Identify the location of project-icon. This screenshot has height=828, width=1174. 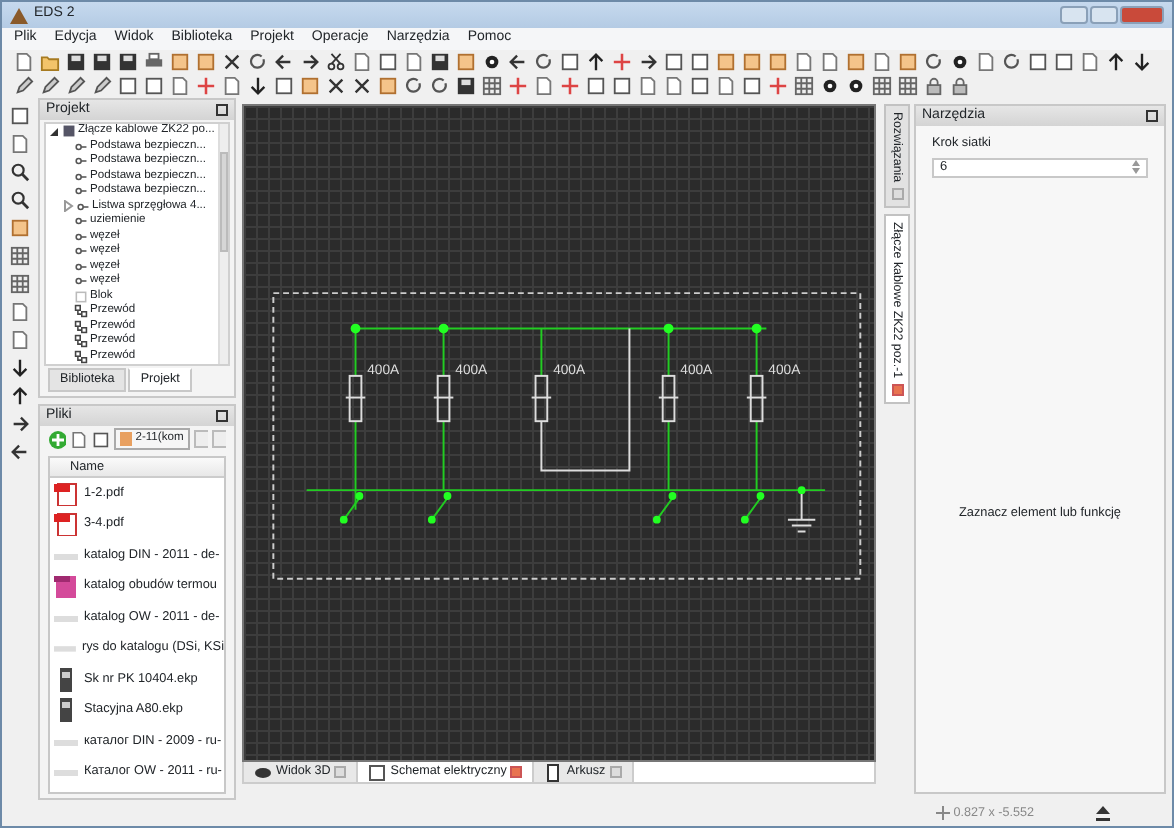
(69, 131).